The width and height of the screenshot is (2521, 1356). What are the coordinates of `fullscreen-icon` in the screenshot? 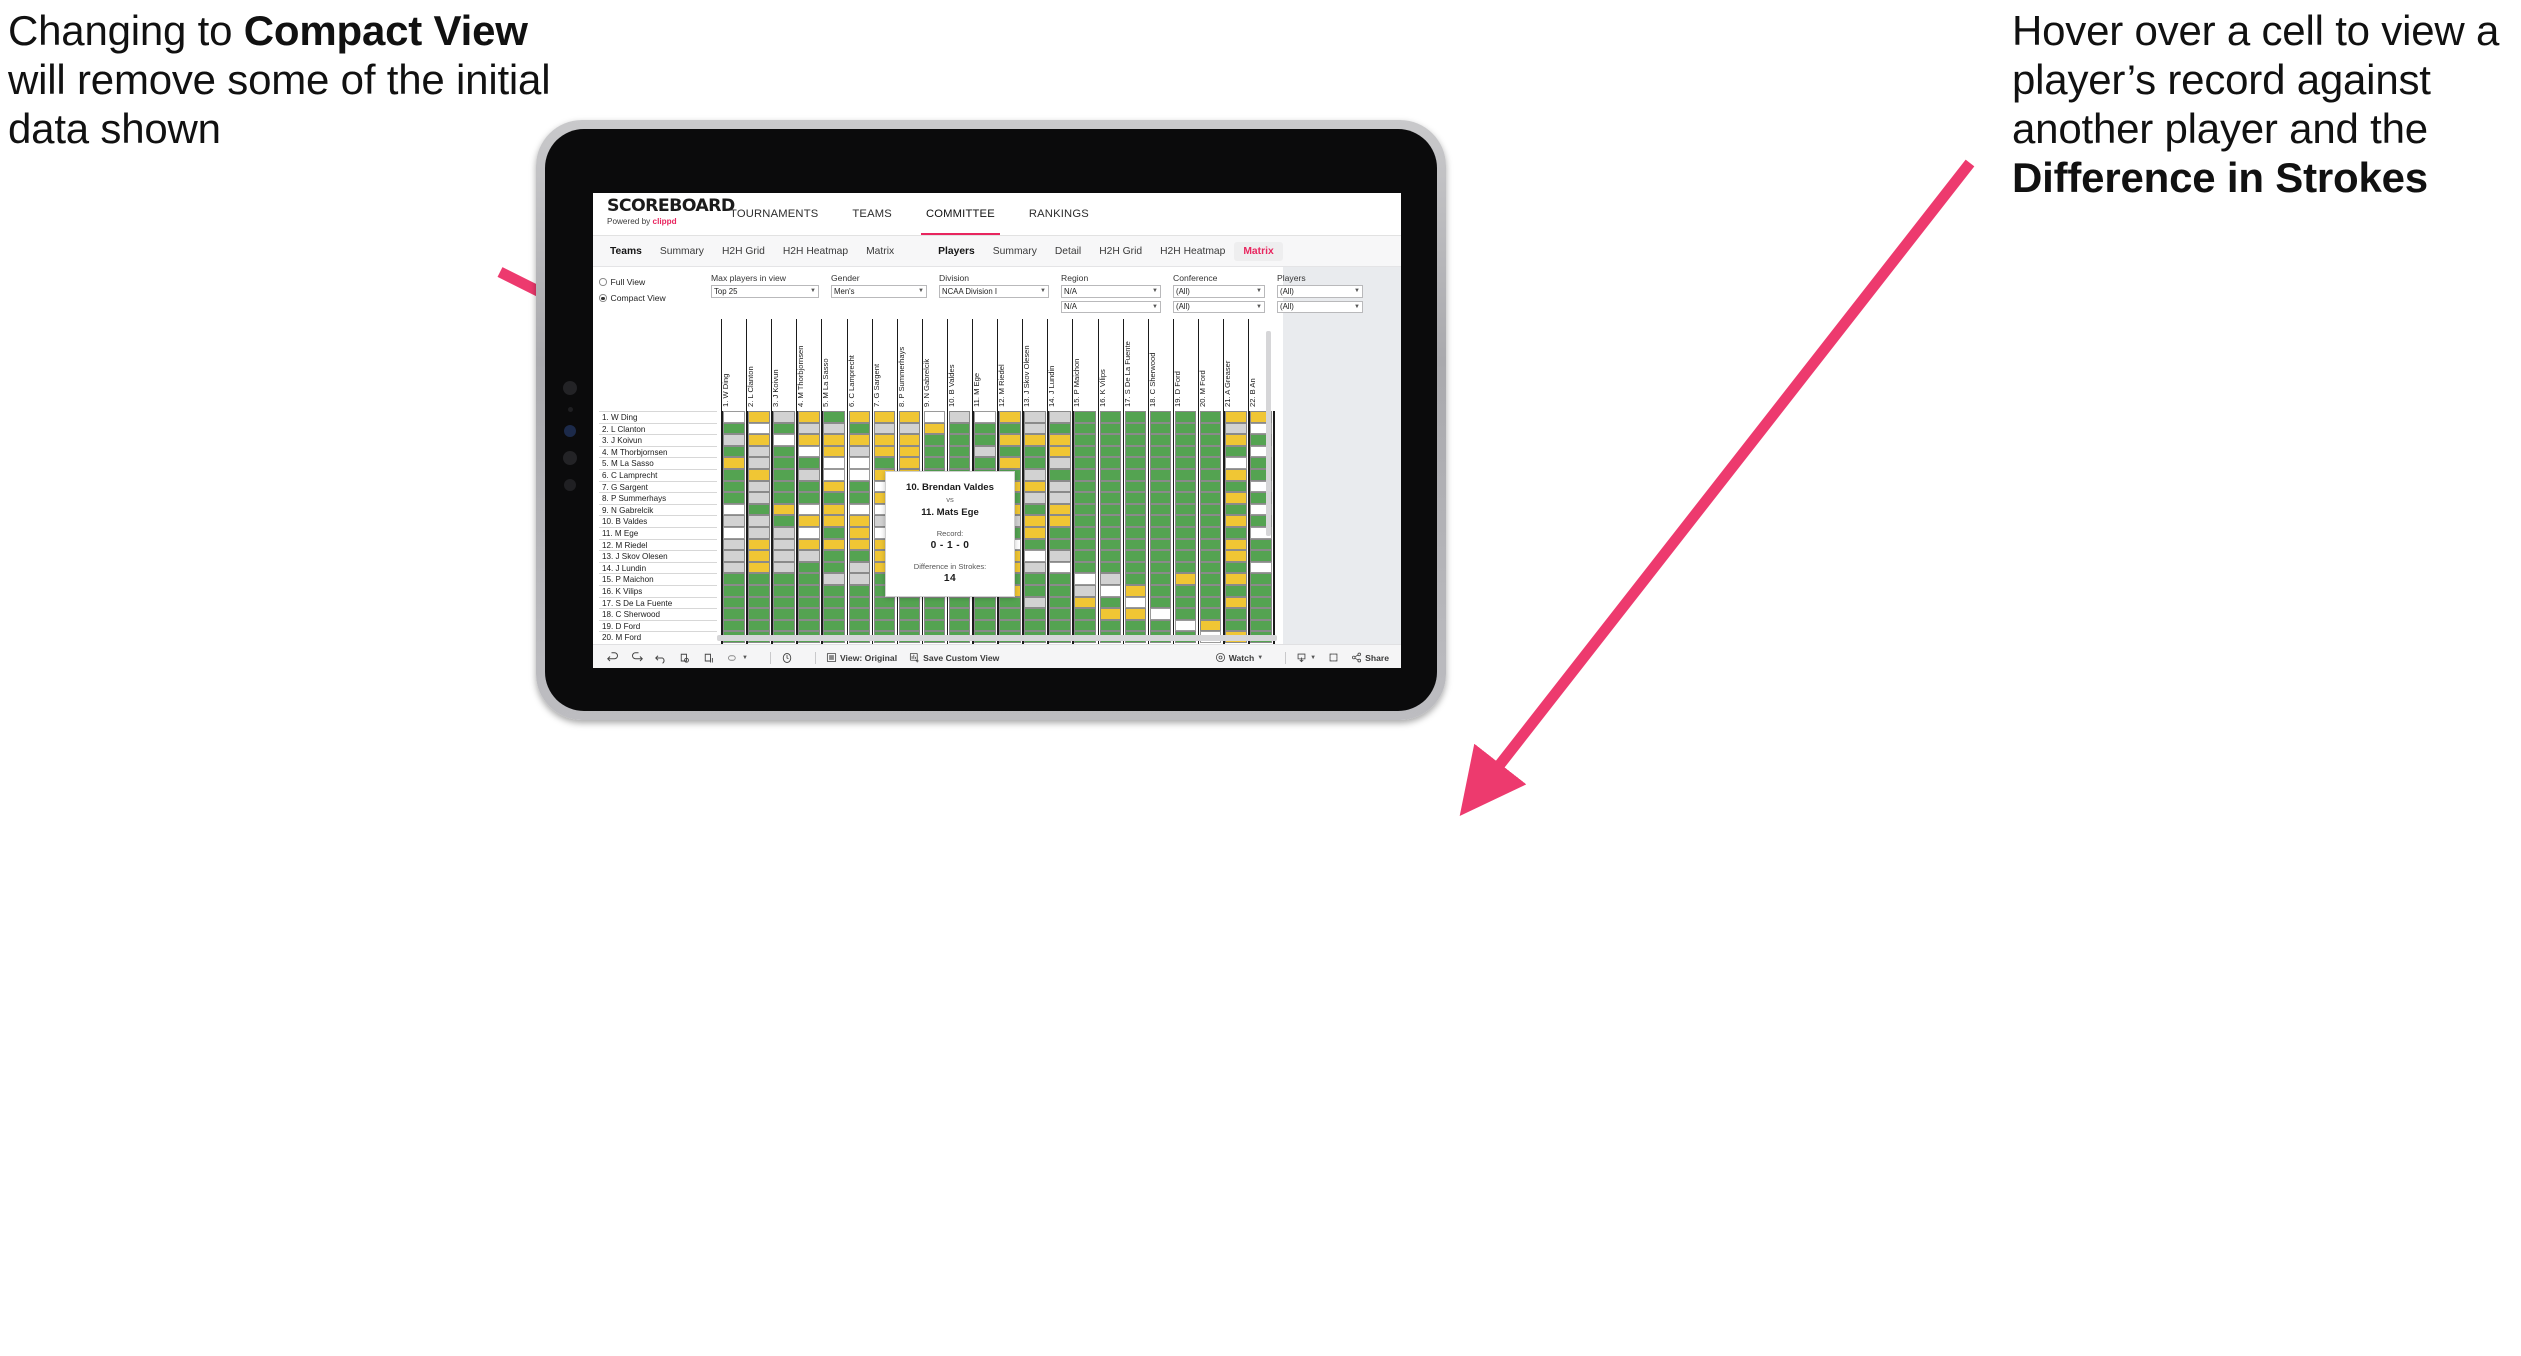 It's located at (1333, 657).